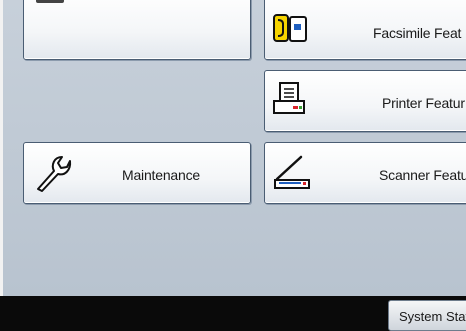 The height and width of the screenshot is (331, 466). What do you see at coordinates (293, 174) in the screenshot?
I see `scanner-icon` at bounding box center [293, 174].